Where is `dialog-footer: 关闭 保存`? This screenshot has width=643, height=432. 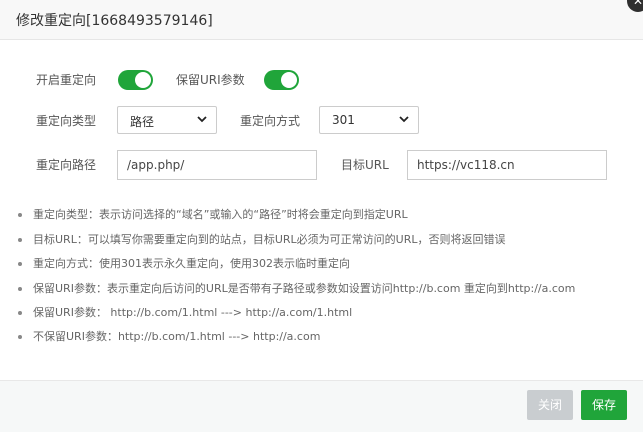 dialog-footer: 关闭 保存 is located at coordinates (321, 406).